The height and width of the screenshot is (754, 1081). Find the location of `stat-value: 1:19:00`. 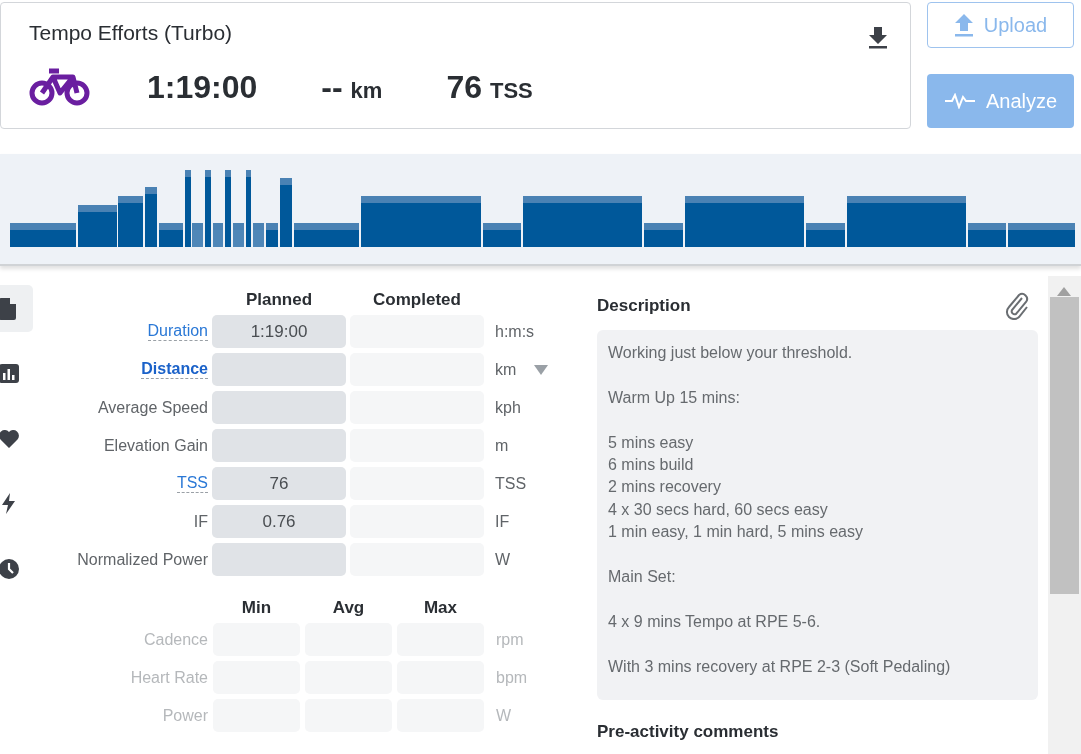

stat-value: 1:19:00 is located at coordinates (202, 87).